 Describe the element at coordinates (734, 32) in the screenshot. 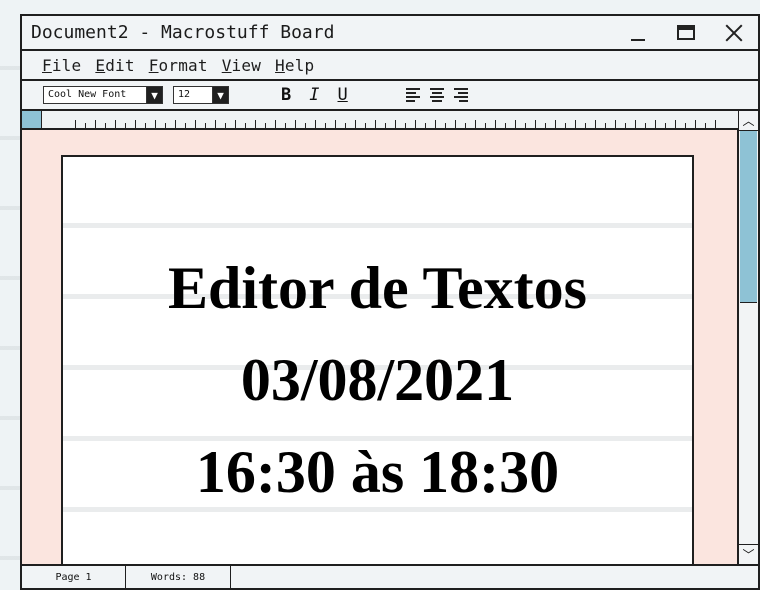

I see `close-button` at that location.